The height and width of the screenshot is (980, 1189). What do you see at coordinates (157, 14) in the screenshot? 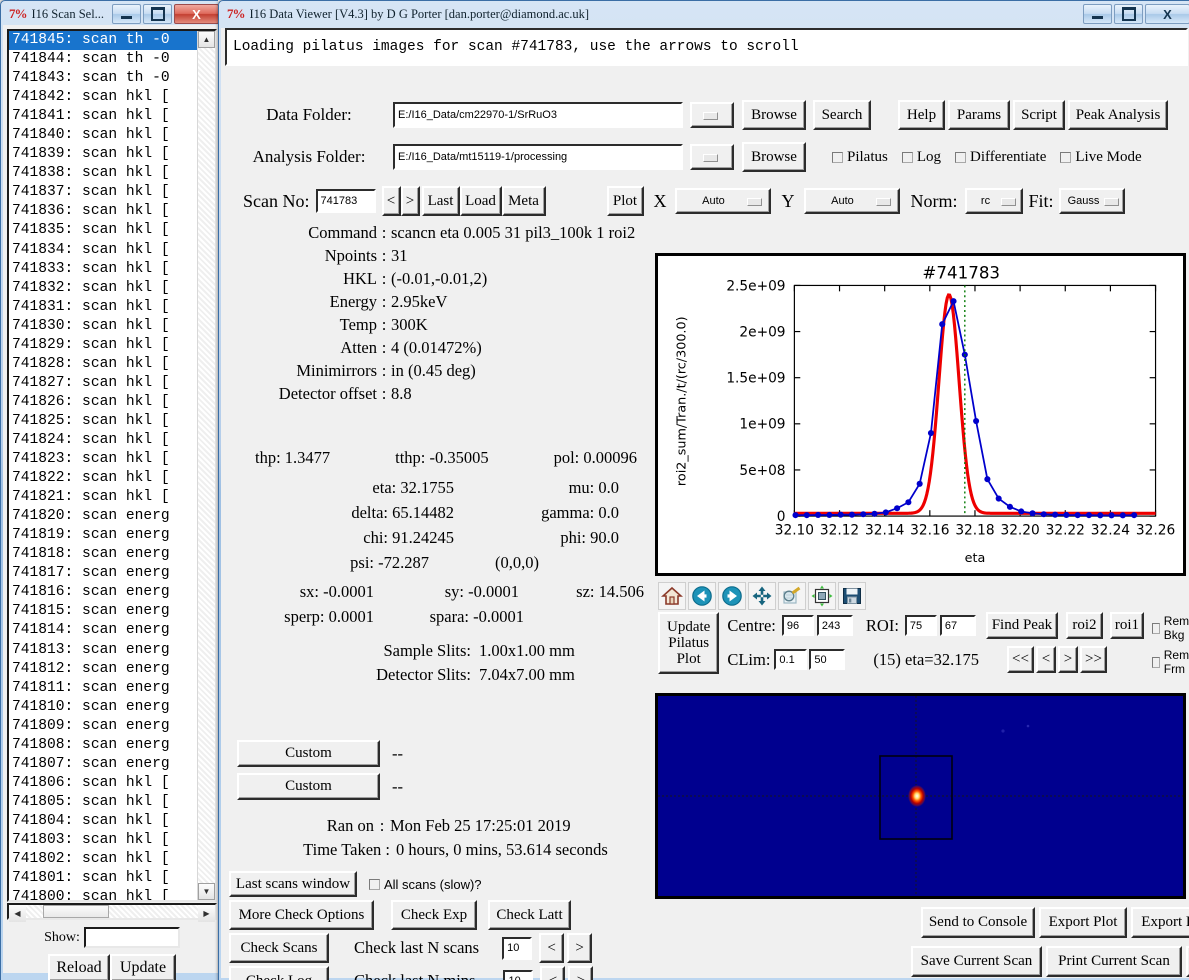
I see `scan-window-maximize-button` at bounding box center [157, 14].